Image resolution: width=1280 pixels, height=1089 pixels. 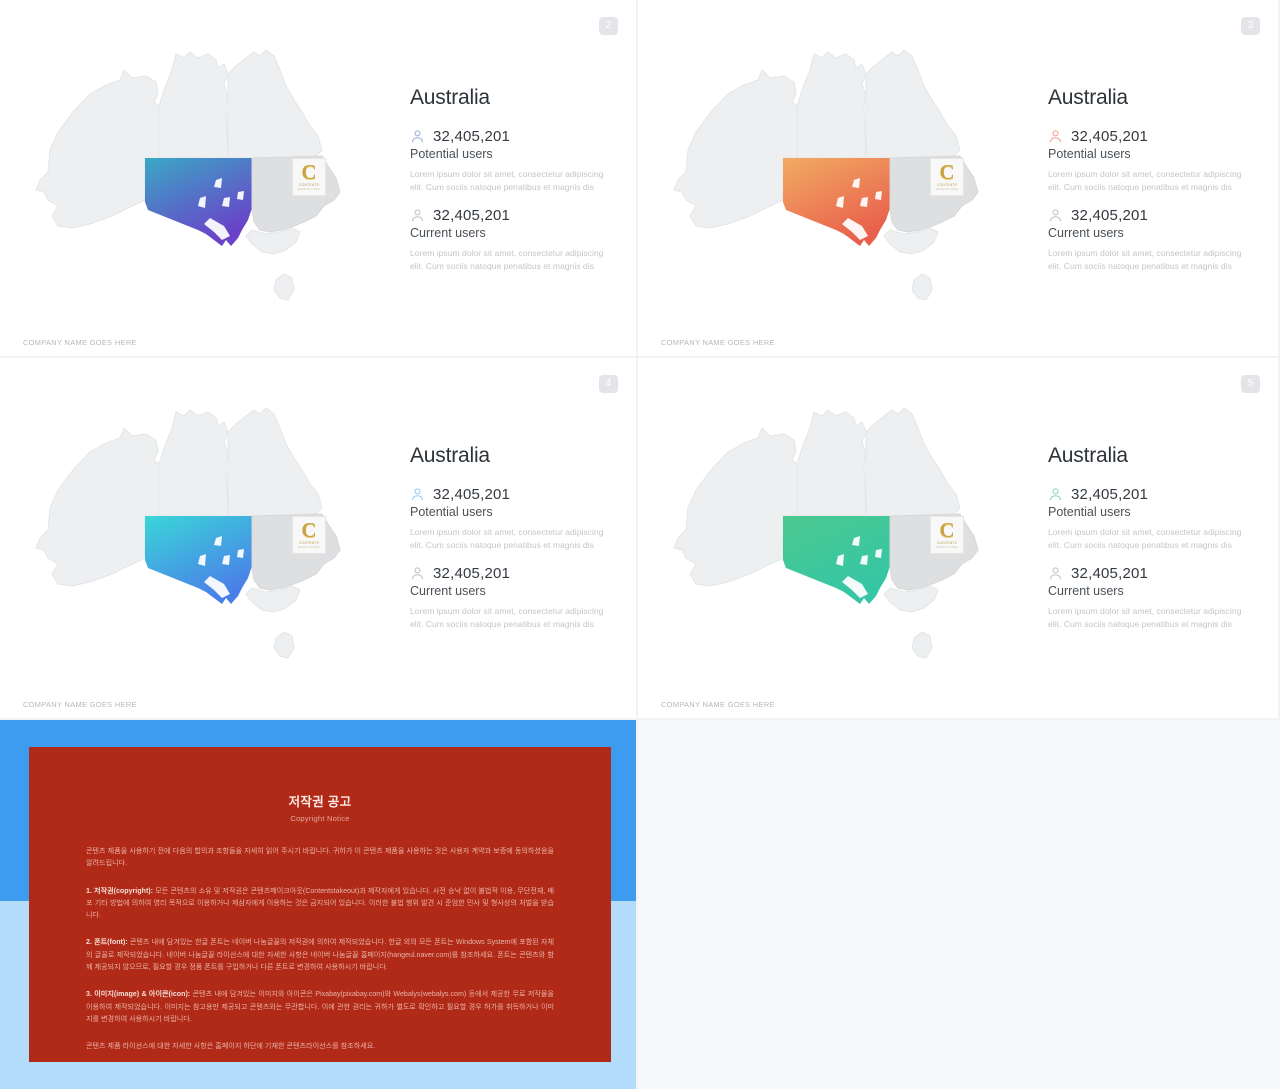 What do you see at coordinates (107, 942) in the screenshot?
I see `section-2-head: 2. 폰트(font):` at bounding box center [107, 942].